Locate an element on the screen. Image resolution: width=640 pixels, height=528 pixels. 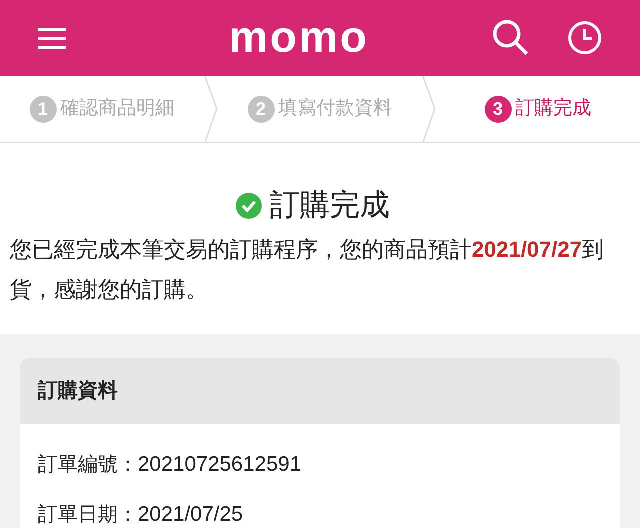
step-number: 3 is located at coordinates (498, 109).